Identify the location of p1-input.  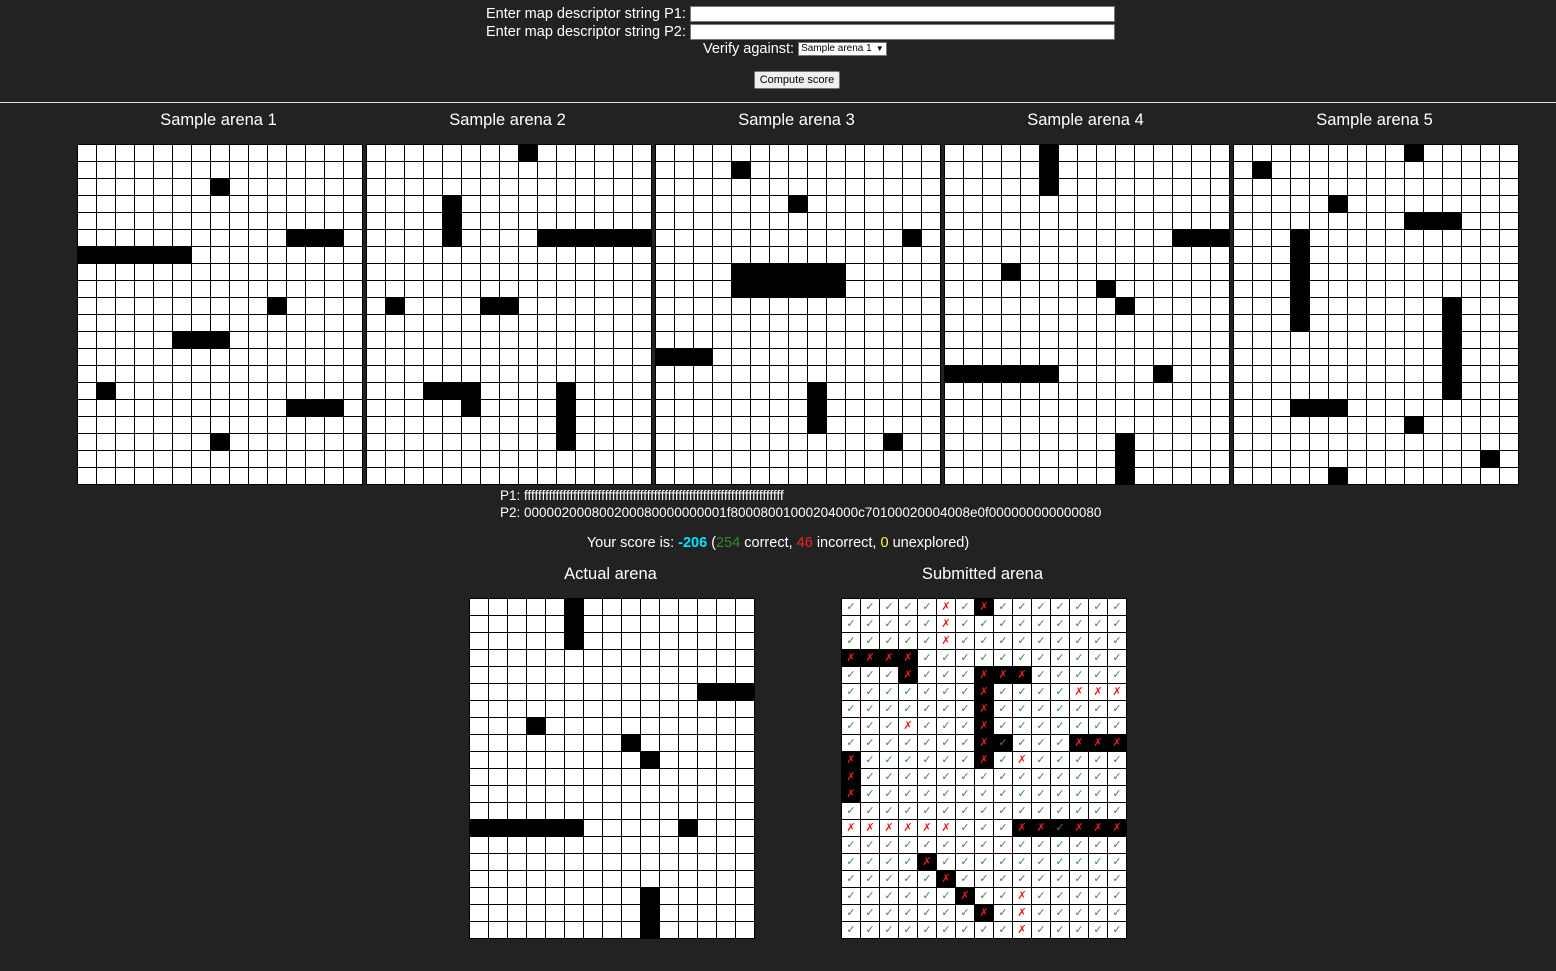
(902, 14).